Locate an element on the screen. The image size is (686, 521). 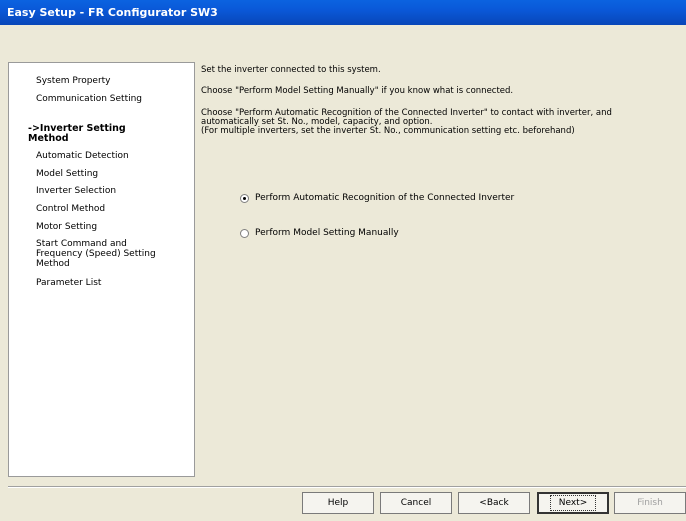
option-manual-model-setting-label: Perform Model Setting Manually is located at coordinates (327, 233).